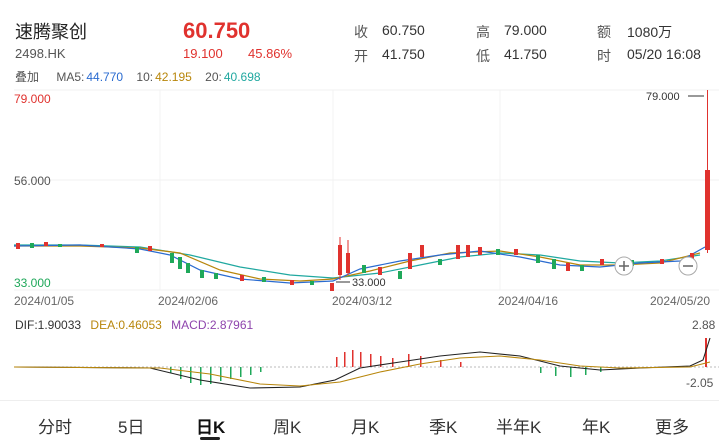 The width and height of the screenshot is (719, 444). What do you see at coordinates (650, 32) in the screenshot?
I see `turnover-value: 1080万` at bounding box center [650, 32].